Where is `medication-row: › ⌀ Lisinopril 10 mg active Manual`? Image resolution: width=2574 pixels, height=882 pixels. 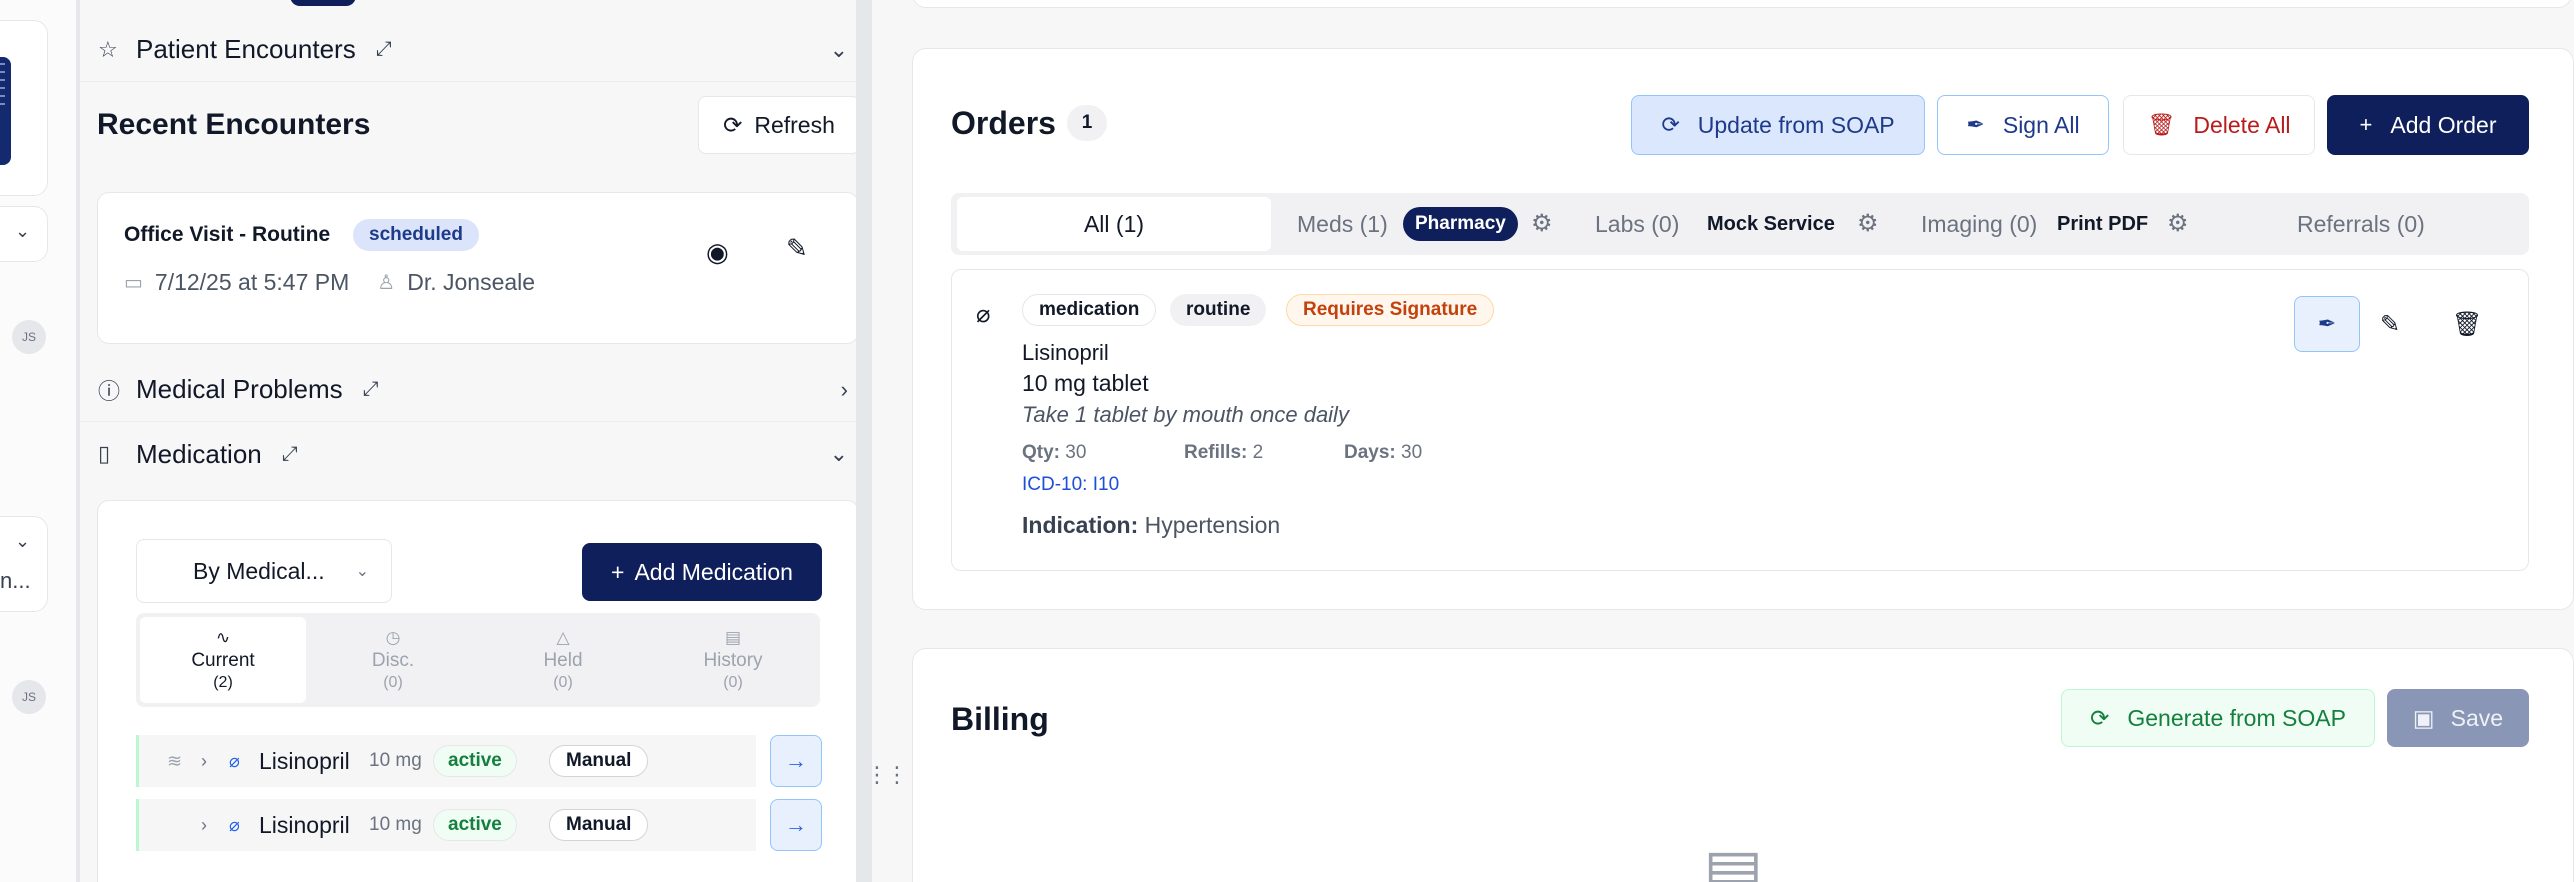
medication-row: › ⌀ Lisinopril 10 mg active Manual is located at coordinates (446, 825).